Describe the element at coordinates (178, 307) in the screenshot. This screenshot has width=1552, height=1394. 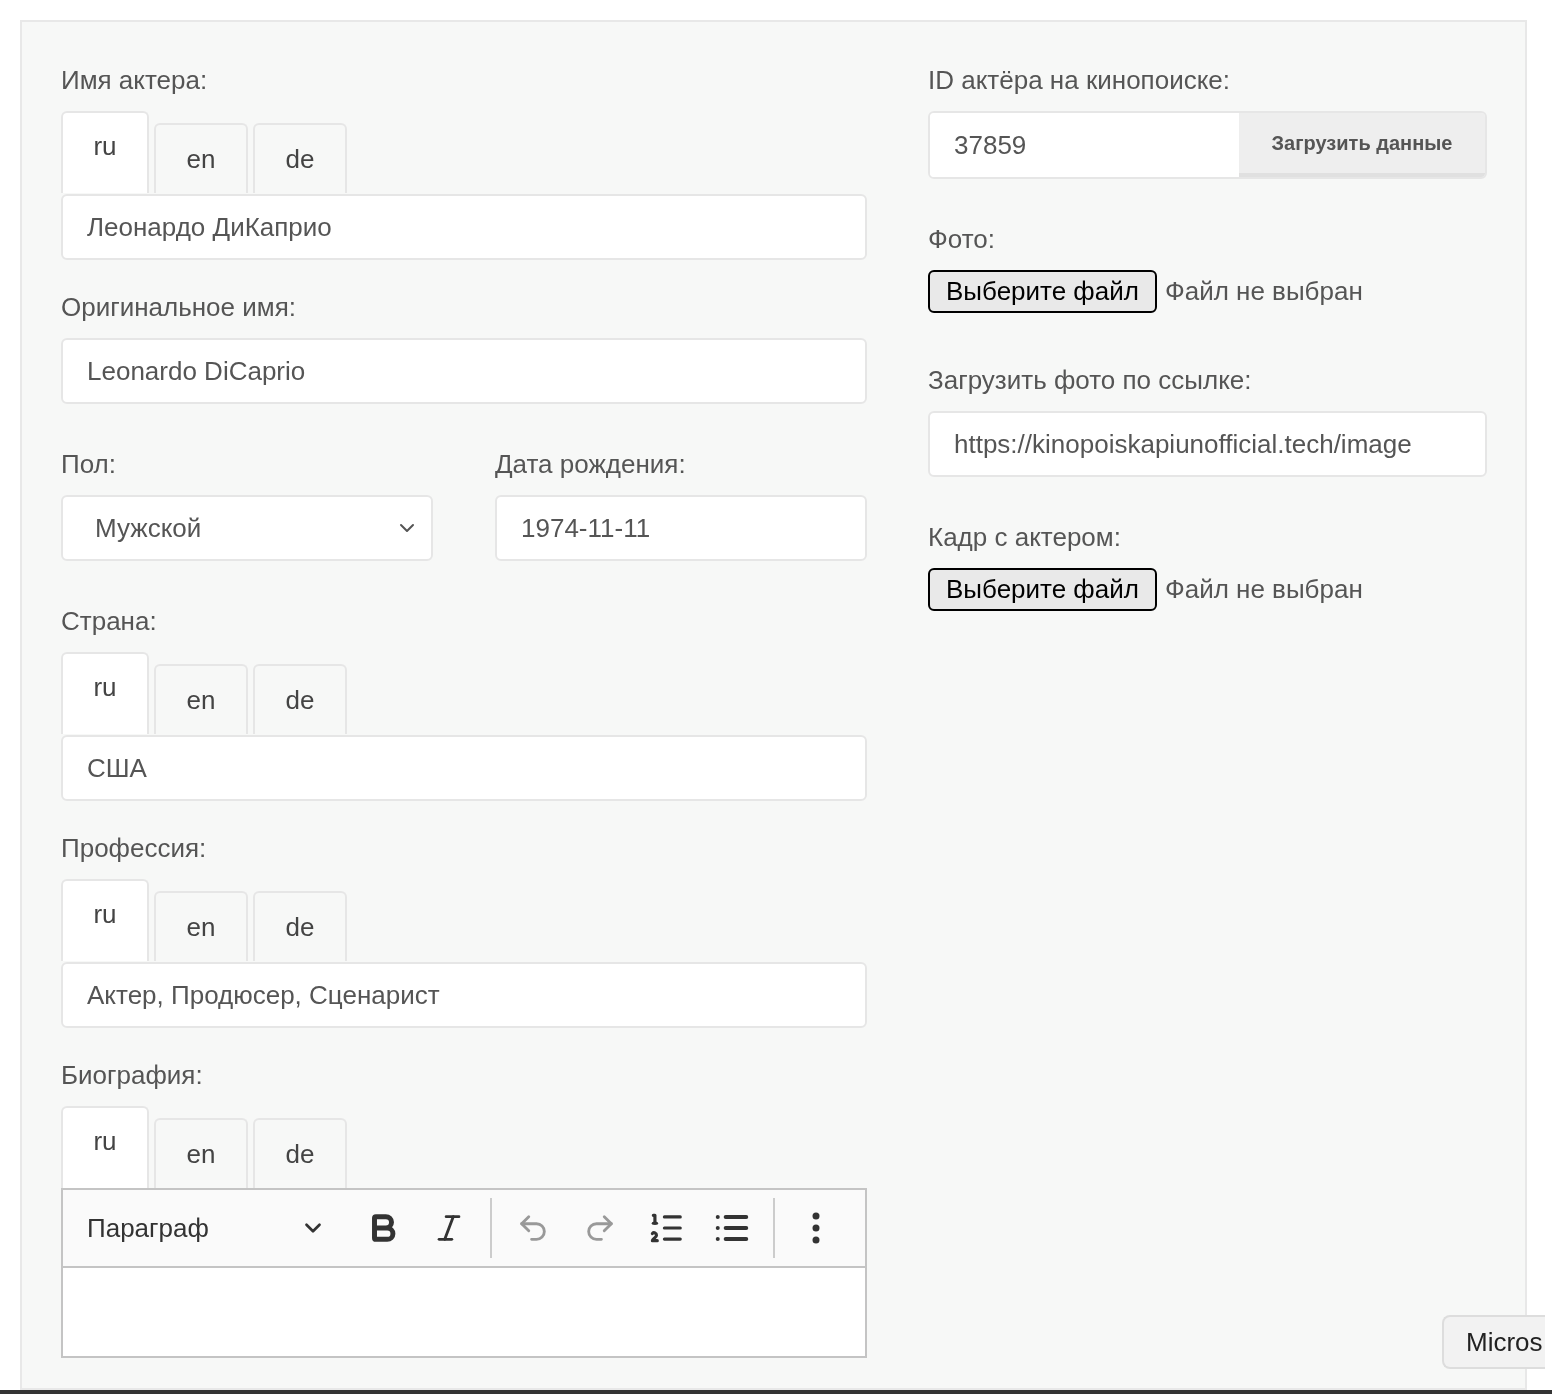
I see `field-label: Оригинальное имя:` at that location.